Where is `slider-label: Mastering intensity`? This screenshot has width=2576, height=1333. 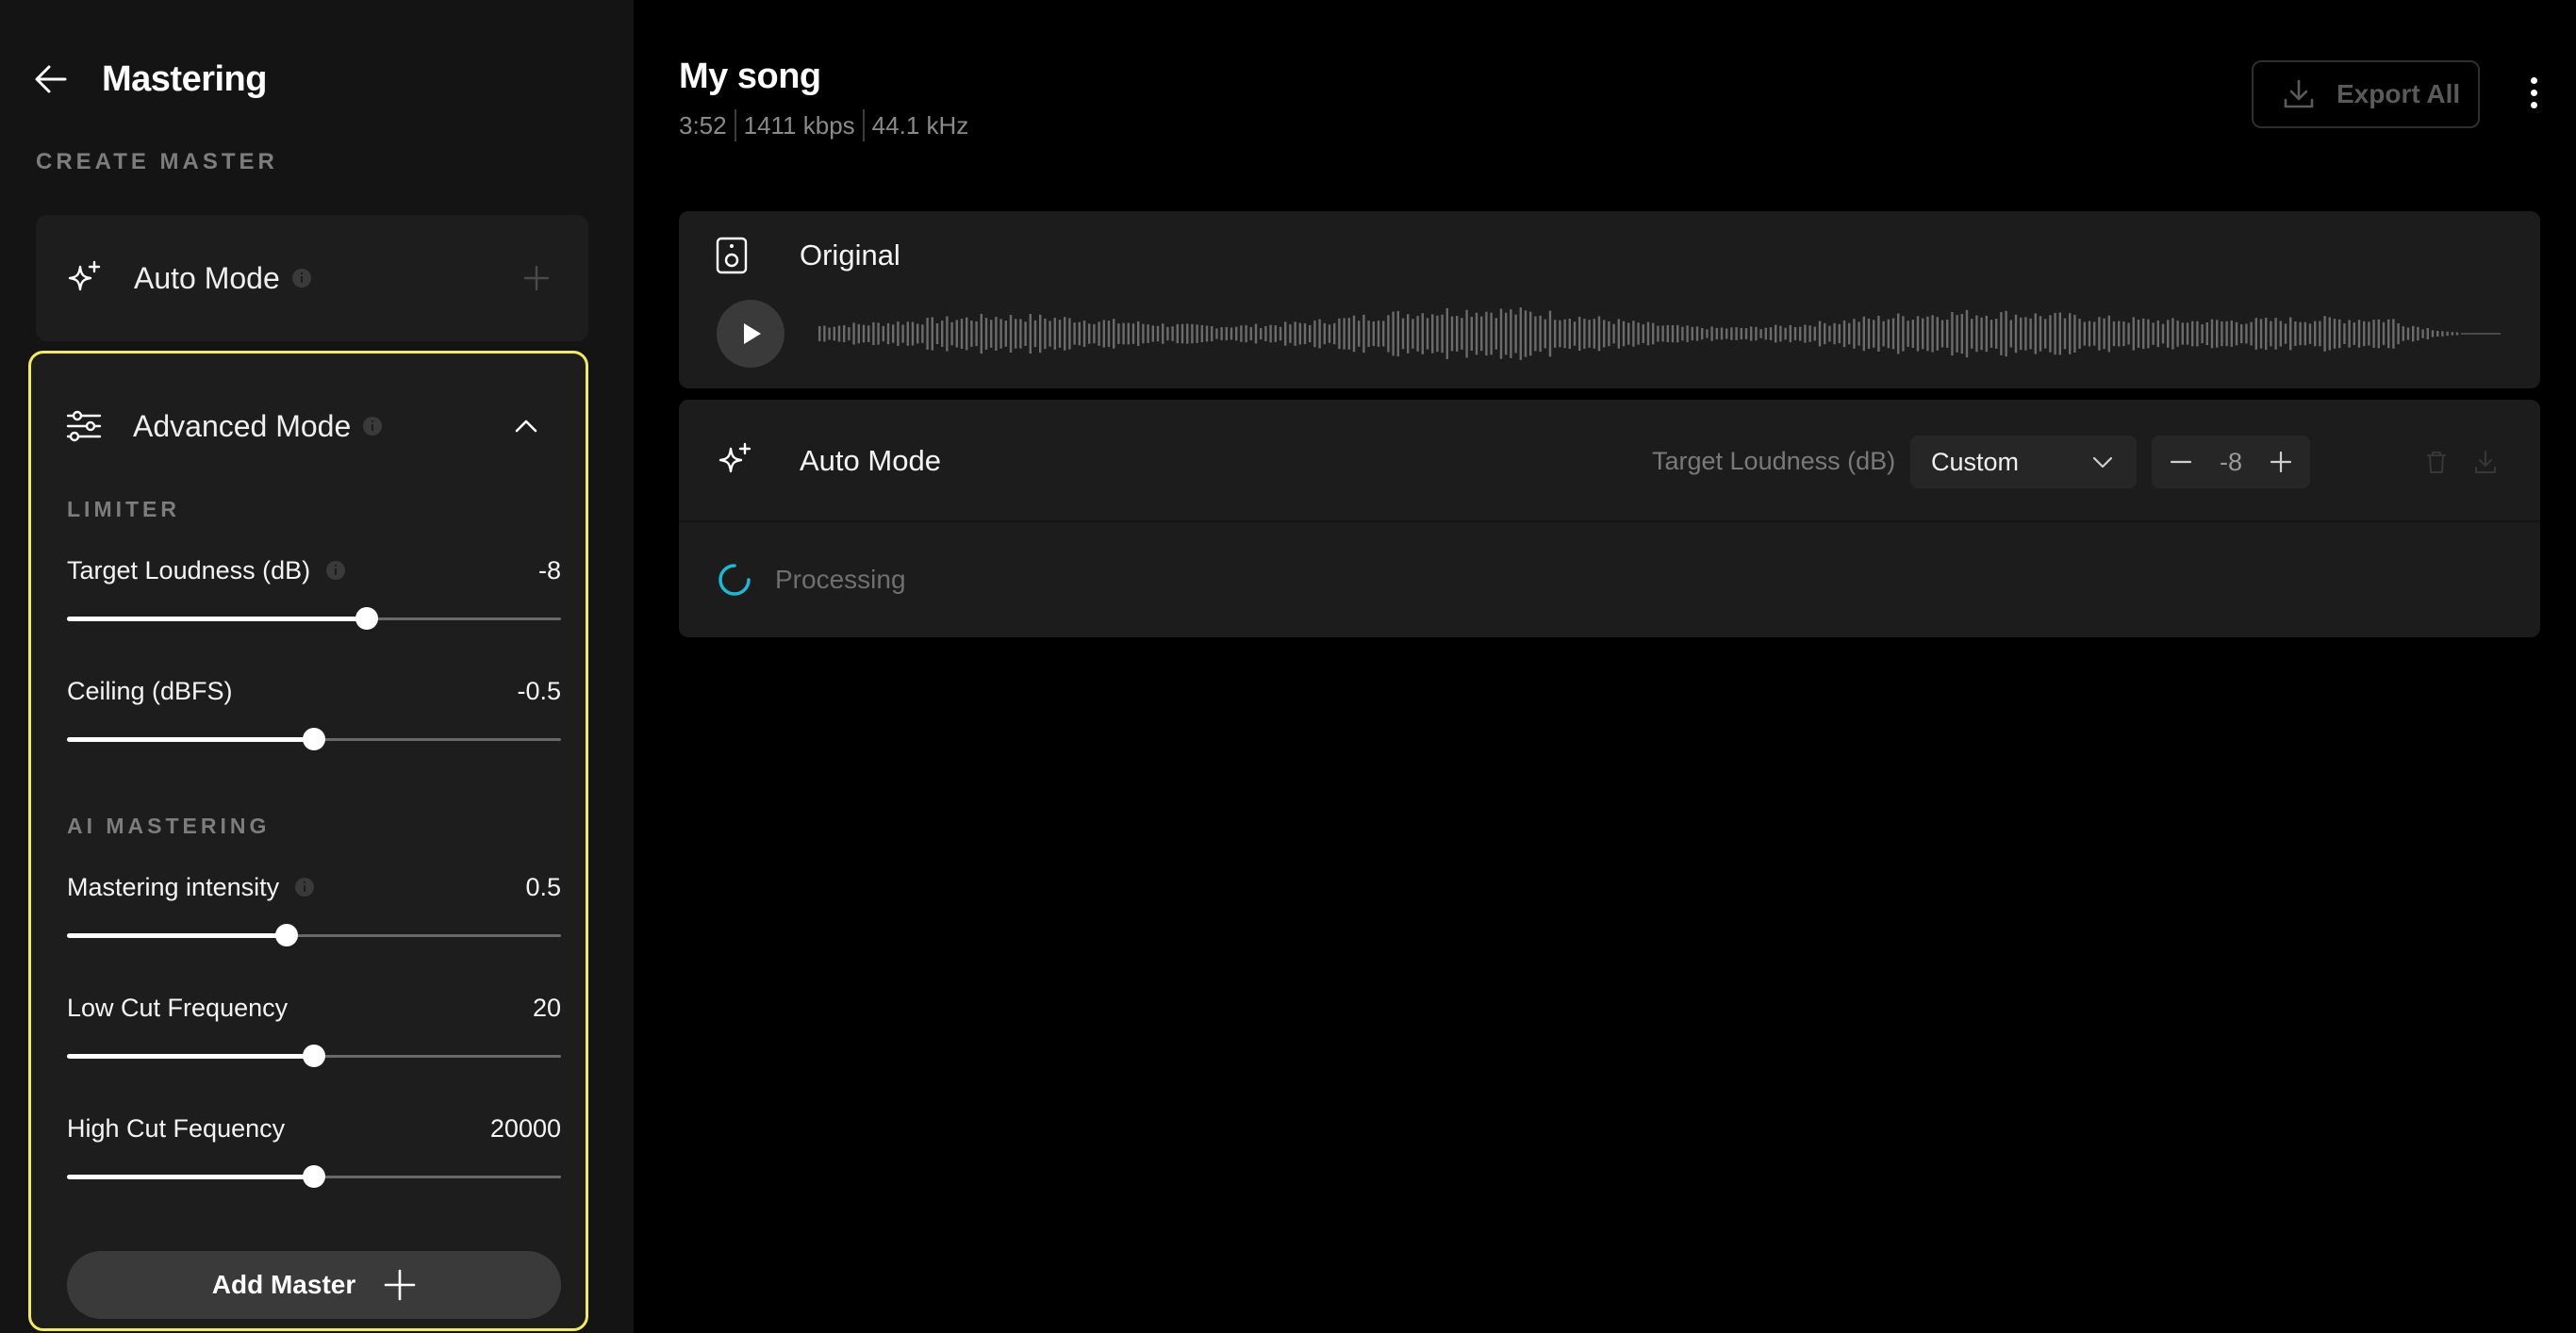
slider-label: Mastering intensity is located at coordinates (173, 886).